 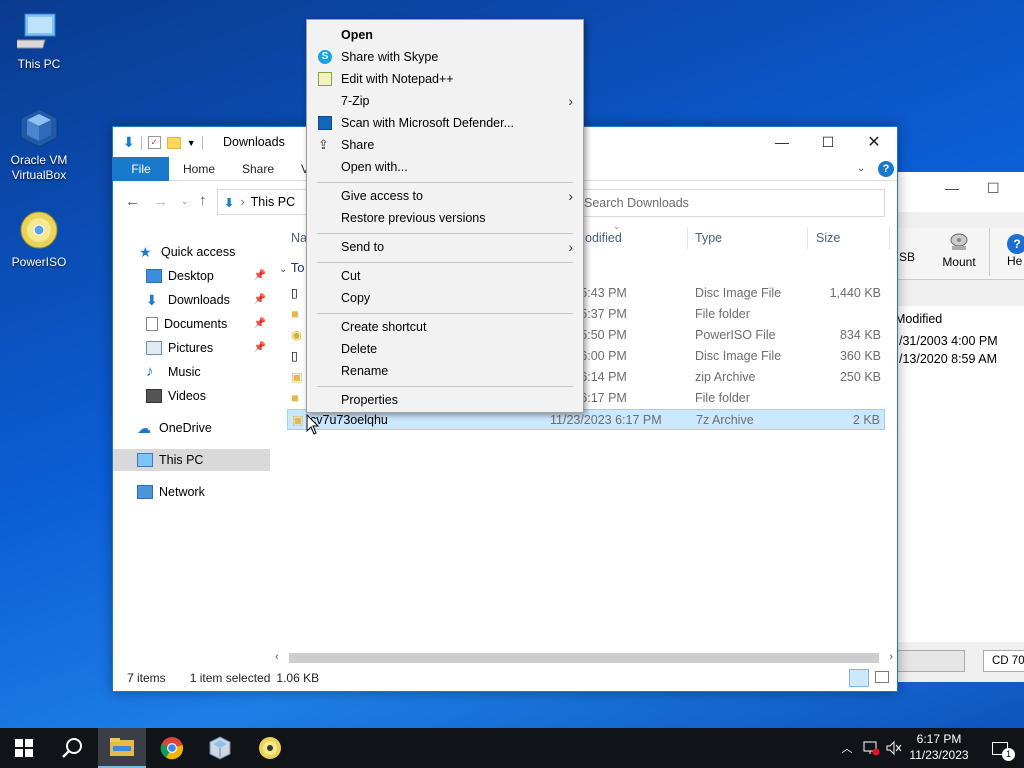 What do you see at coordinates (24, 748) in the screenshot?
I see `start-button` at bounding box center [24, 748].